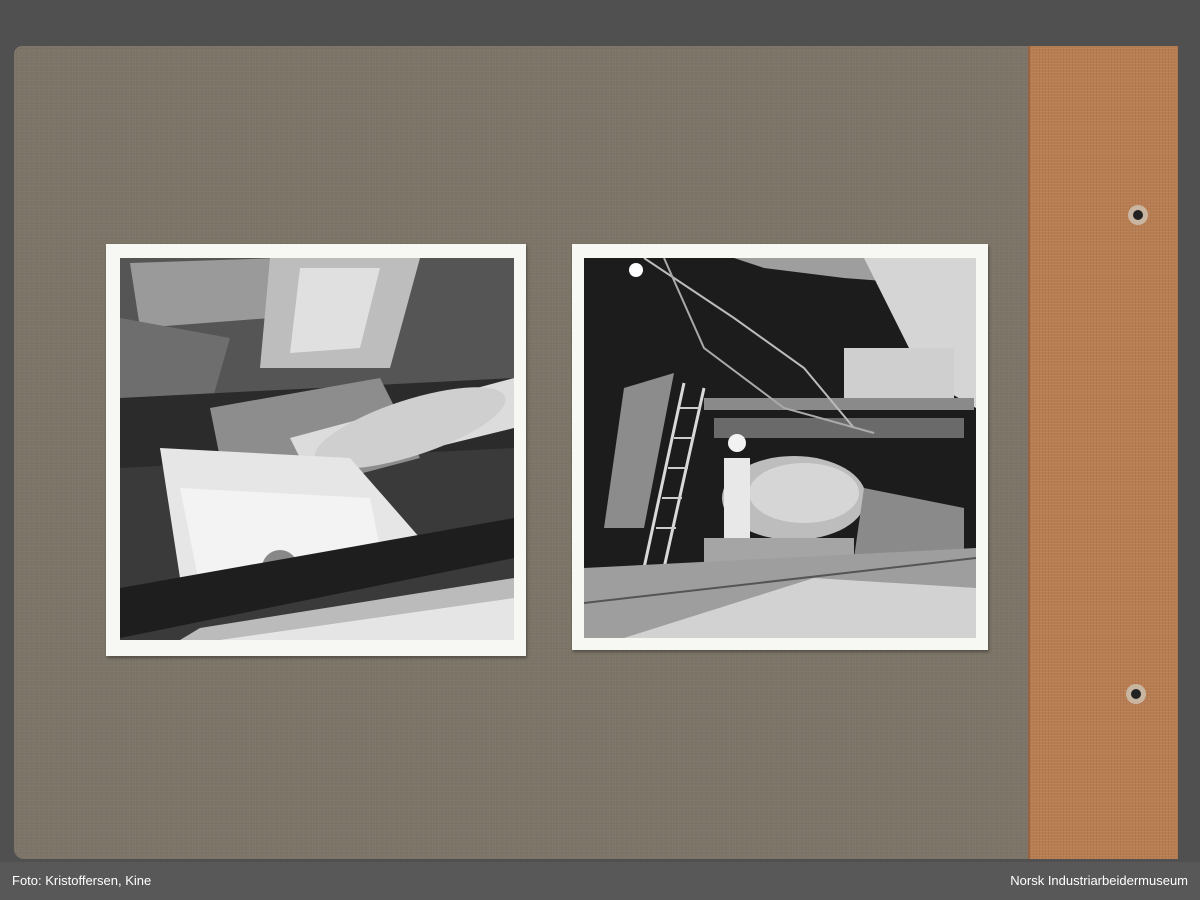 This screenshot has height=900, width=1200. I want to click on photo-right-image, so click(780, 448).